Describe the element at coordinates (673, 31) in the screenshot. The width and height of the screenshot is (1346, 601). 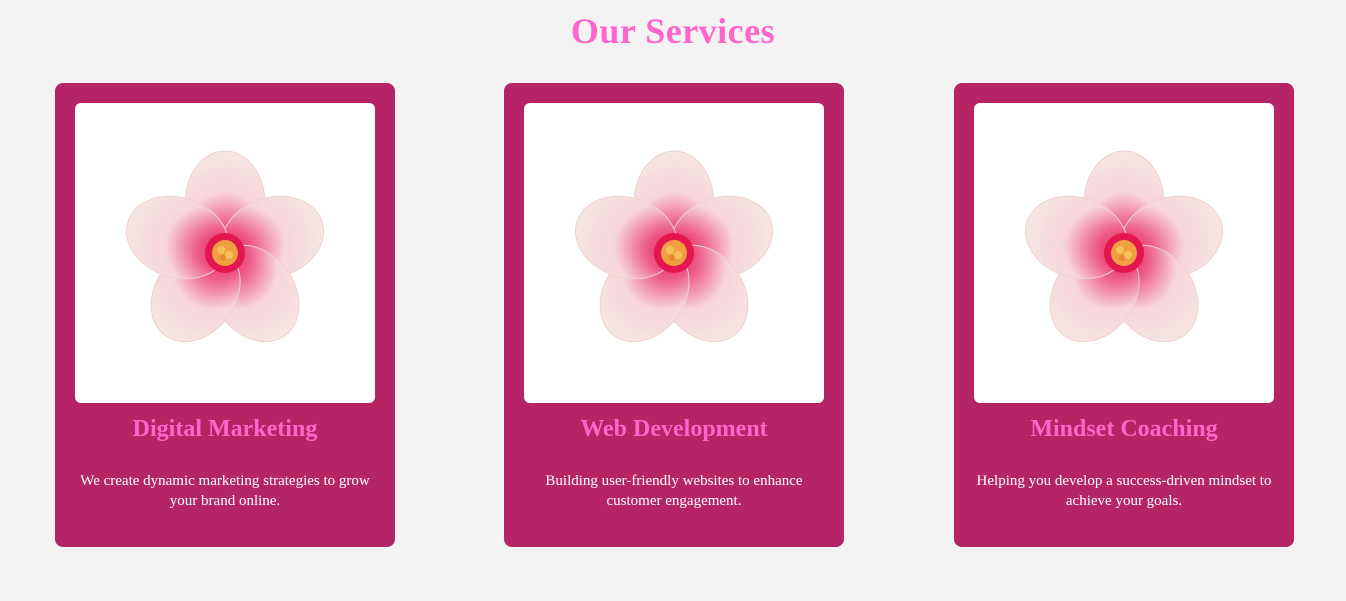
I see `section-title: Our Services` at that location.